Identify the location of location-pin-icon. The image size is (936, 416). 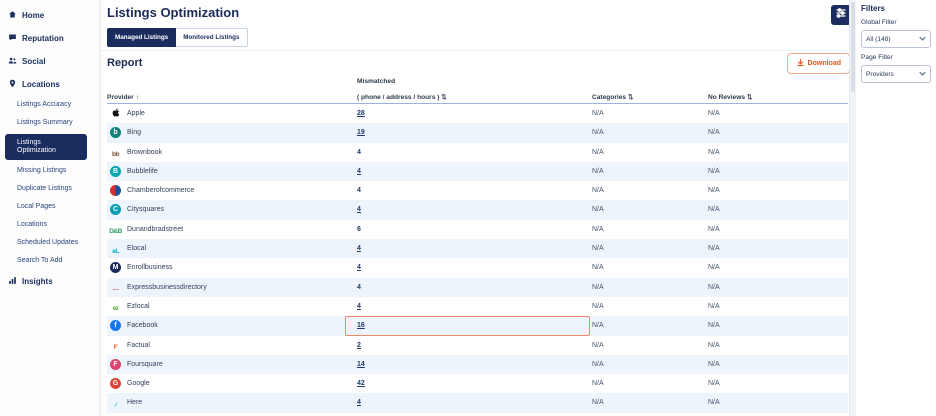
(12, 84).